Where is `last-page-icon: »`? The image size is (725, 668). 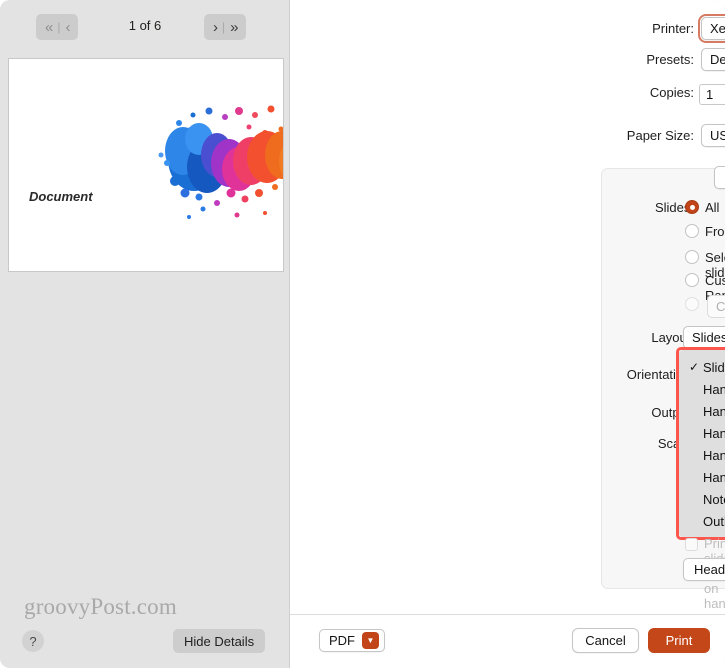
last-page-icon: » is located at coordinates (233, 27).